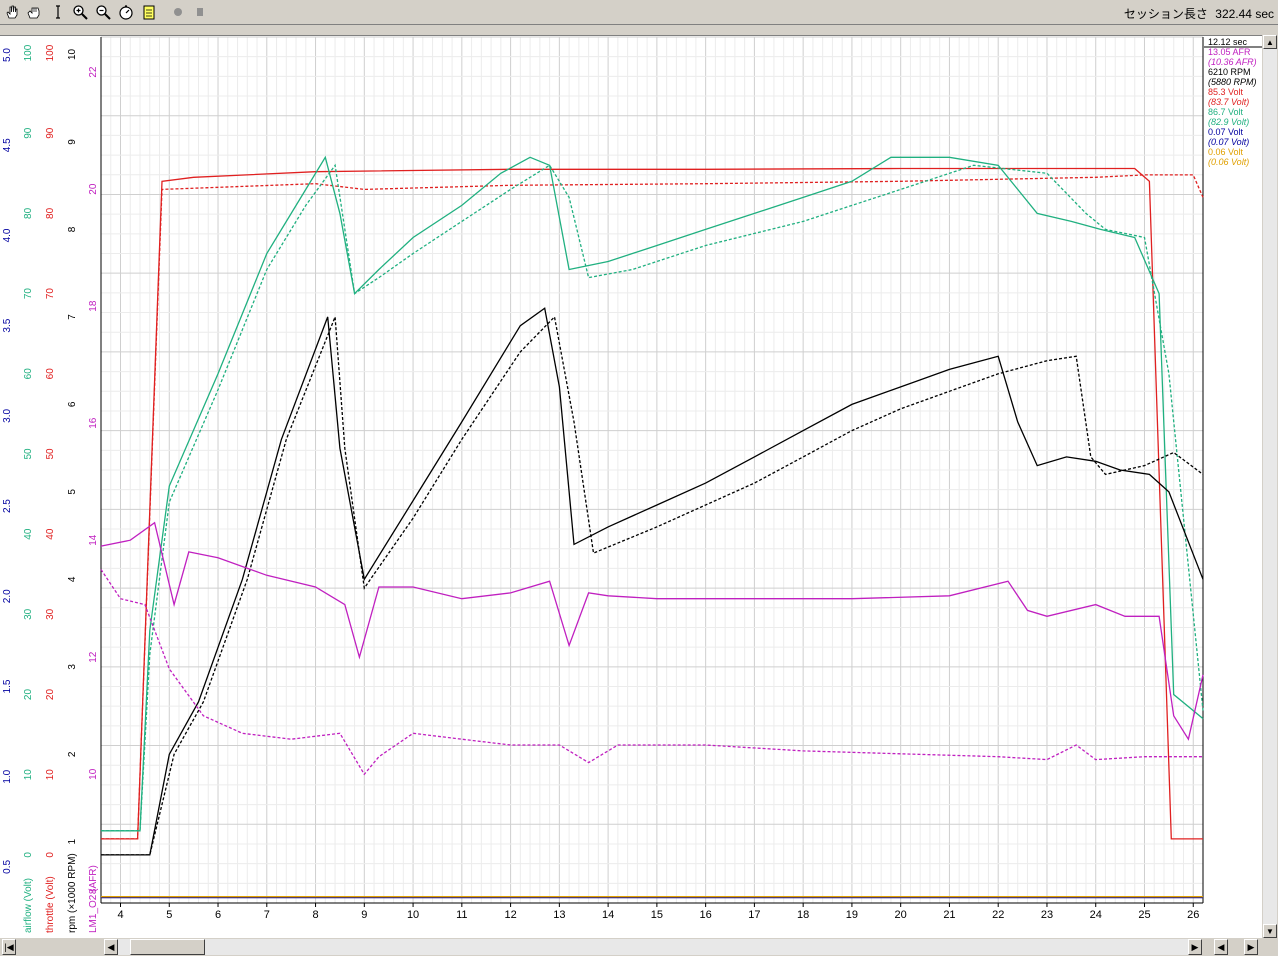 Image resolution: width=1278 pixels, height=956 pixels. Describe the element at coordinates (1221, 947) in the screenshot. I see `scroll-left-button-2: ◀` at that location.